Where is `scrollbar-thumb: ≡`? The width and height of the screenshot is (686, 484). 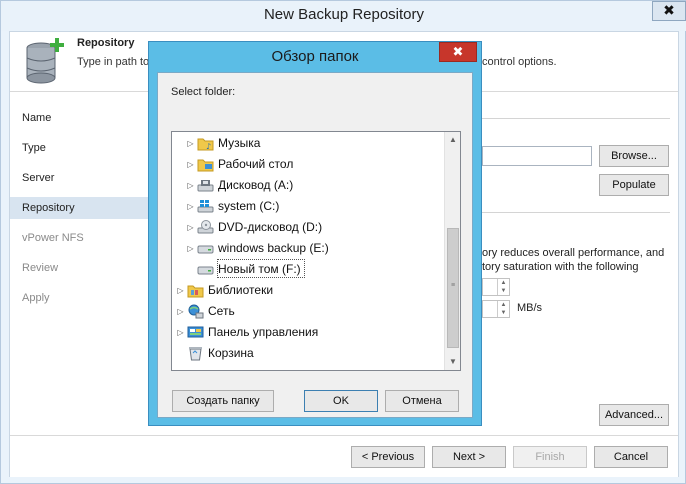
scrollbar-thumb: ≡ is located at coordinates (453, 288).